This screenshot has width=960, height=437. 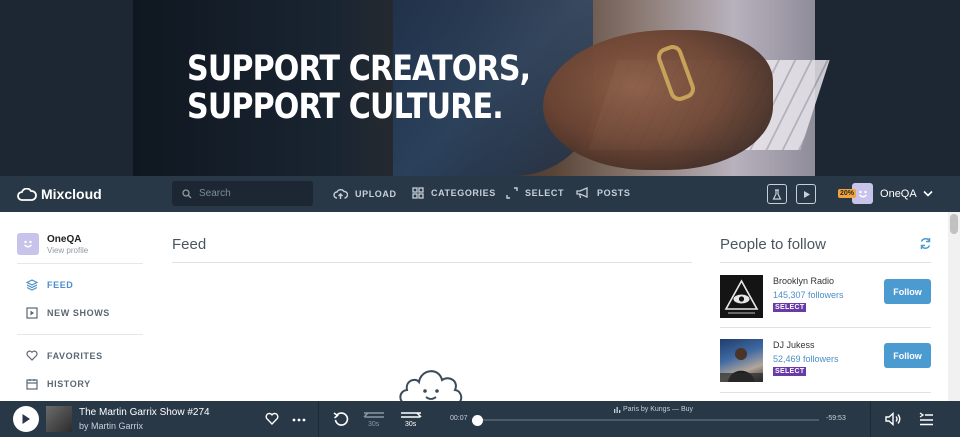 What do you see at coordinates (111, 426) in the screenshot?
I see `track-artist: by Martin Garrix` at bounding box center [111, 426].